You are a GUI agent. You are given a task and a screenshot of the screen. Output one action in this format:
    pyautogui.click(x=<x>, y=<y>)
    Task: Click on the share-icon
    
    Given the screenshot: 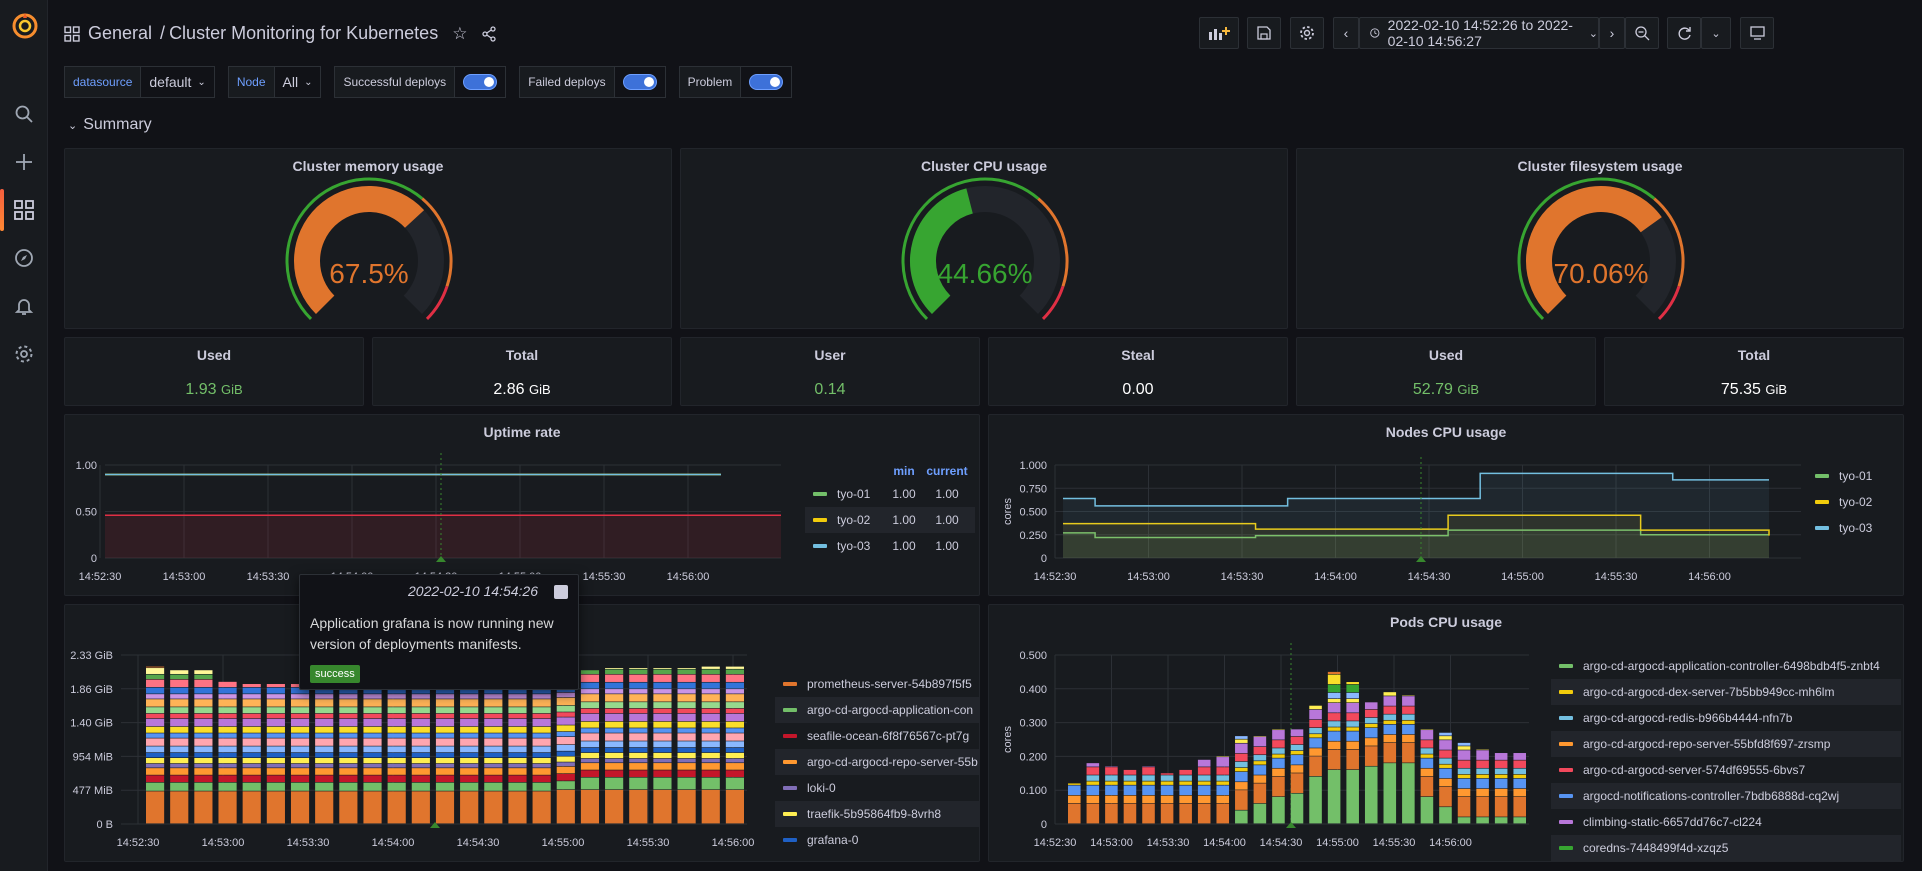 What is the action you would take?
    pyautogui.click(x=489, y=33)
    